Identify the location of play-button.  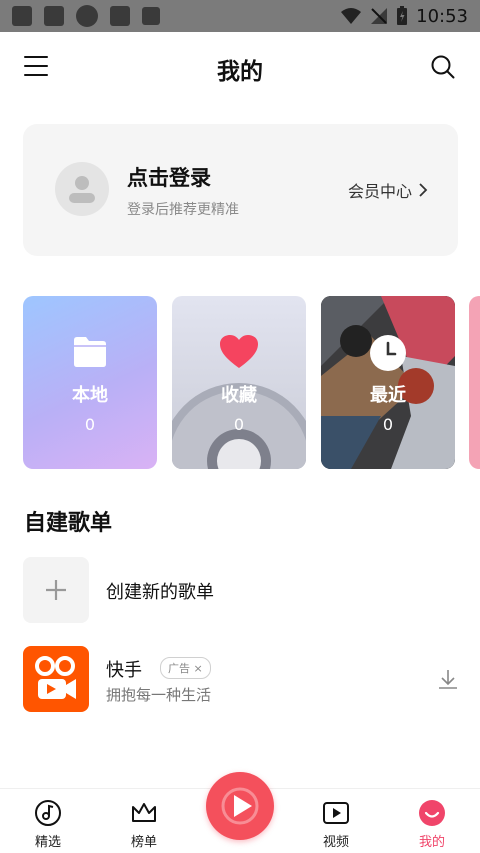
(240, 806).